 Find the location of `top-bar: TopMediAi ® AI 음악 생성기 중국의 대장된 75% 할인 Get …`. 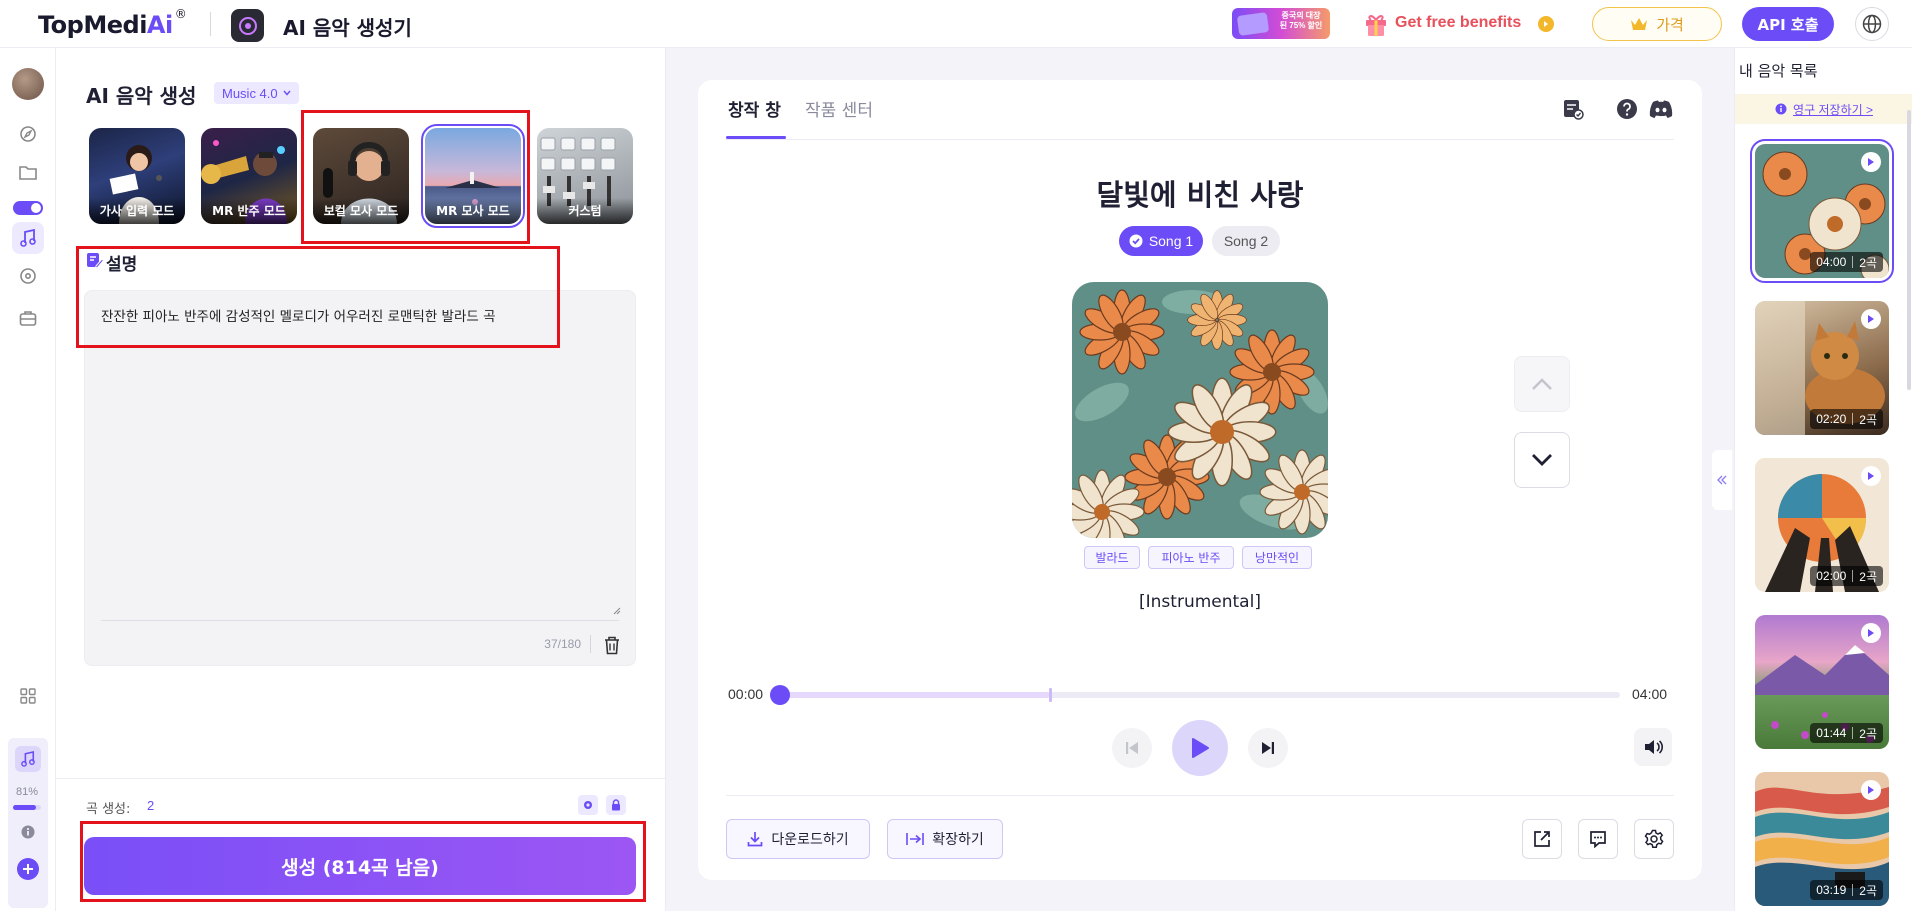

top-bar: TopMediAi ® AI 음악 생성기 중국의 대장된 75% 할인 Get … is located at coordinates (956, 24).